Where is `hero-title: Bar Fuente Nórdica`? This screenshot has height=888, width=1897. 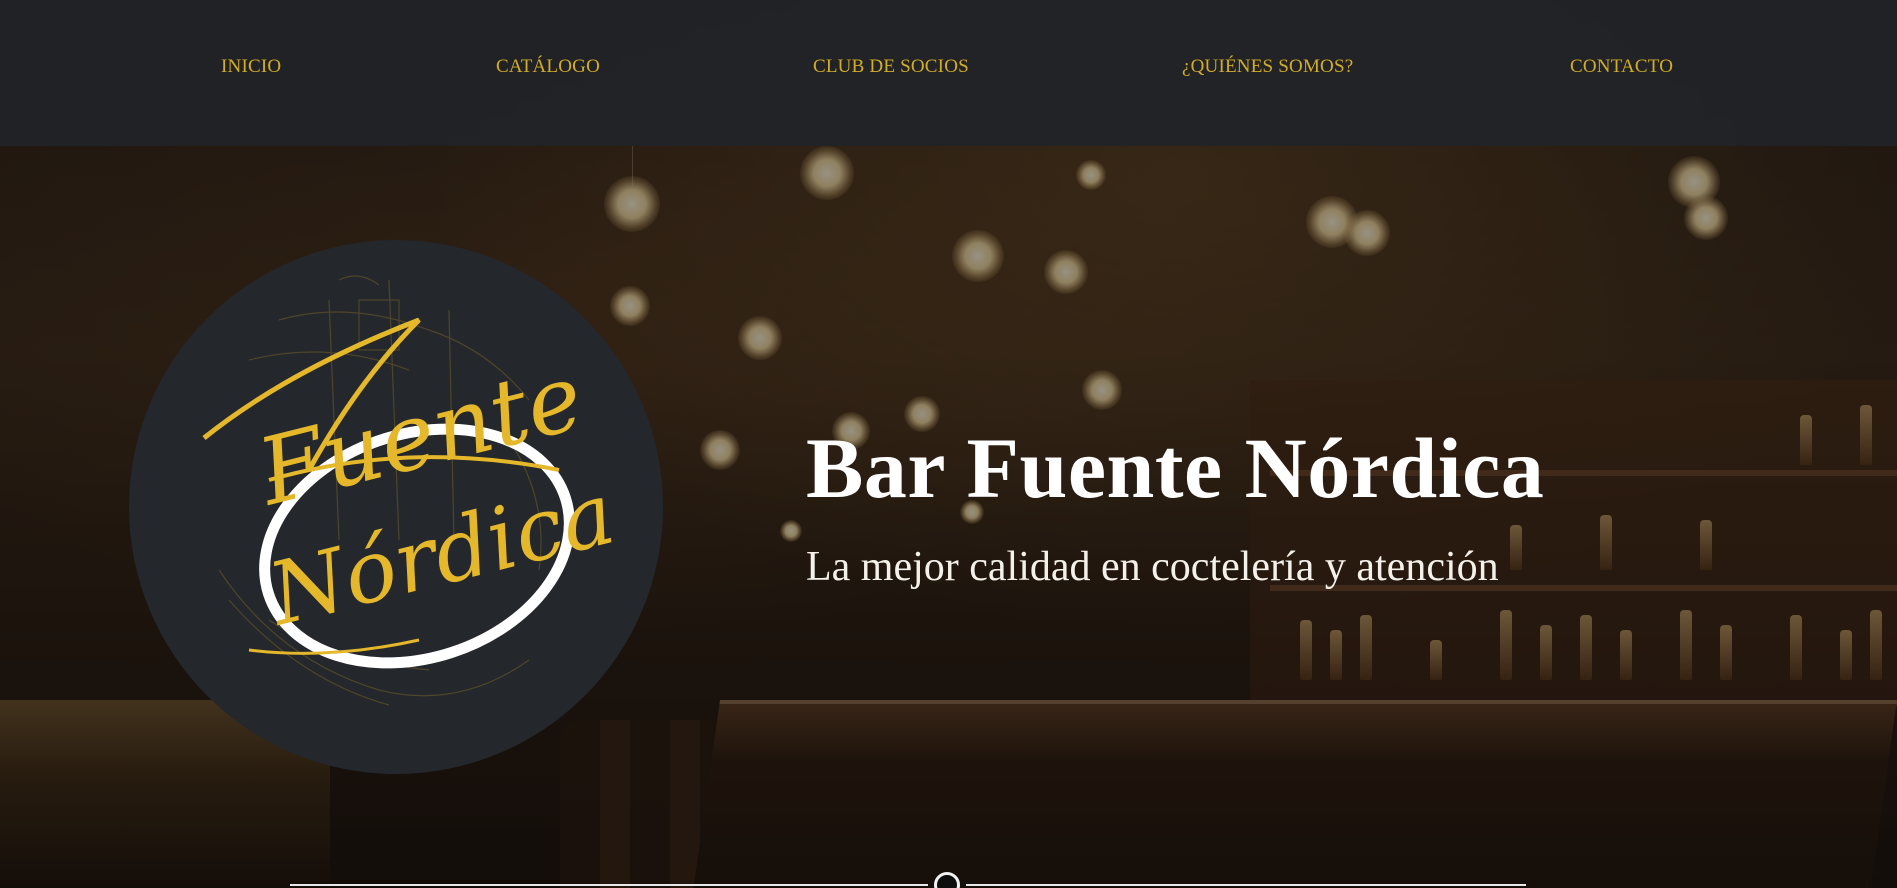 hero-title: Bar Fuente Nórdica is located at coordinates (1175, 468).